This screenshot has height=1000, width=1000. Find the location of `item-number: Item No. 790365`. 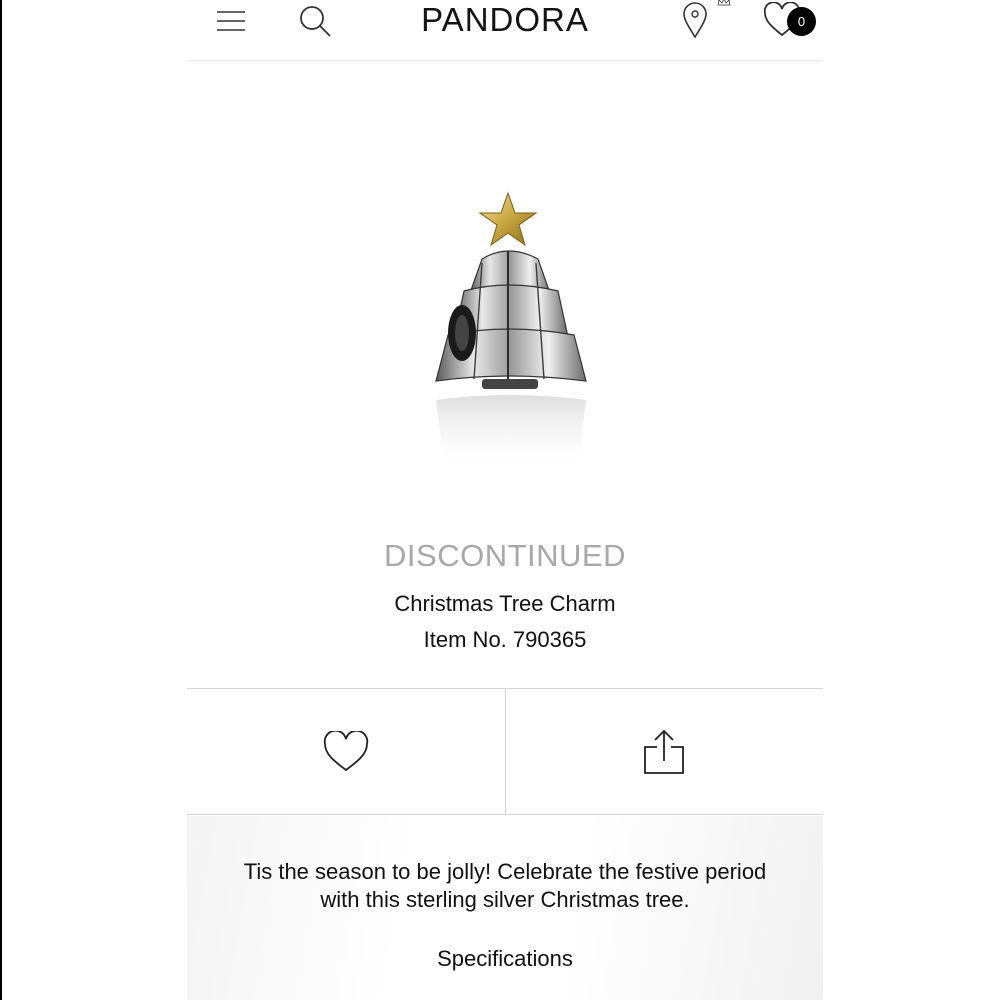

item-number: Item No. 790365 is located at coordinates (505, 639).